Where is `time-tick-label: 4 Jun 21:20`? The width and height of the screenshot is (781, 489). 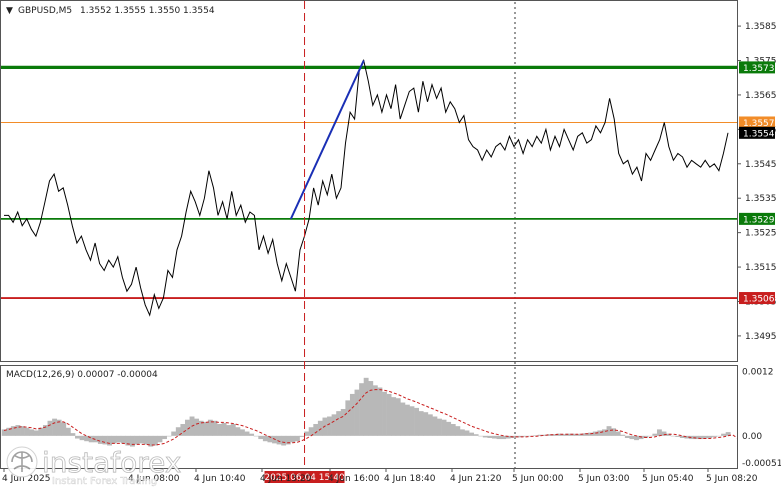
time-tick-label: 4 Jun 21:20 is located at coordinates (476, 479).